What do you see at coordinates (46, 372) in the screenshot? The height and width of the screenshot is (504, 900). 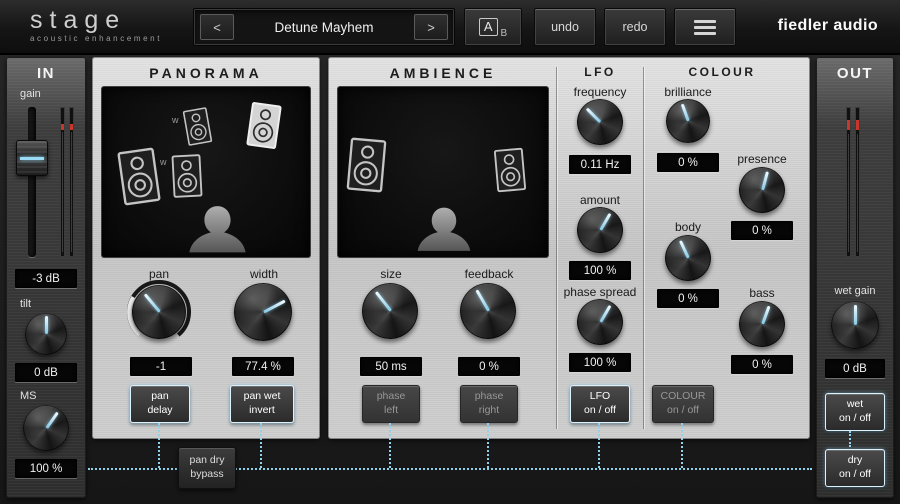 I see `tilt-value: 0 dB` at bounding box center [46, 372].